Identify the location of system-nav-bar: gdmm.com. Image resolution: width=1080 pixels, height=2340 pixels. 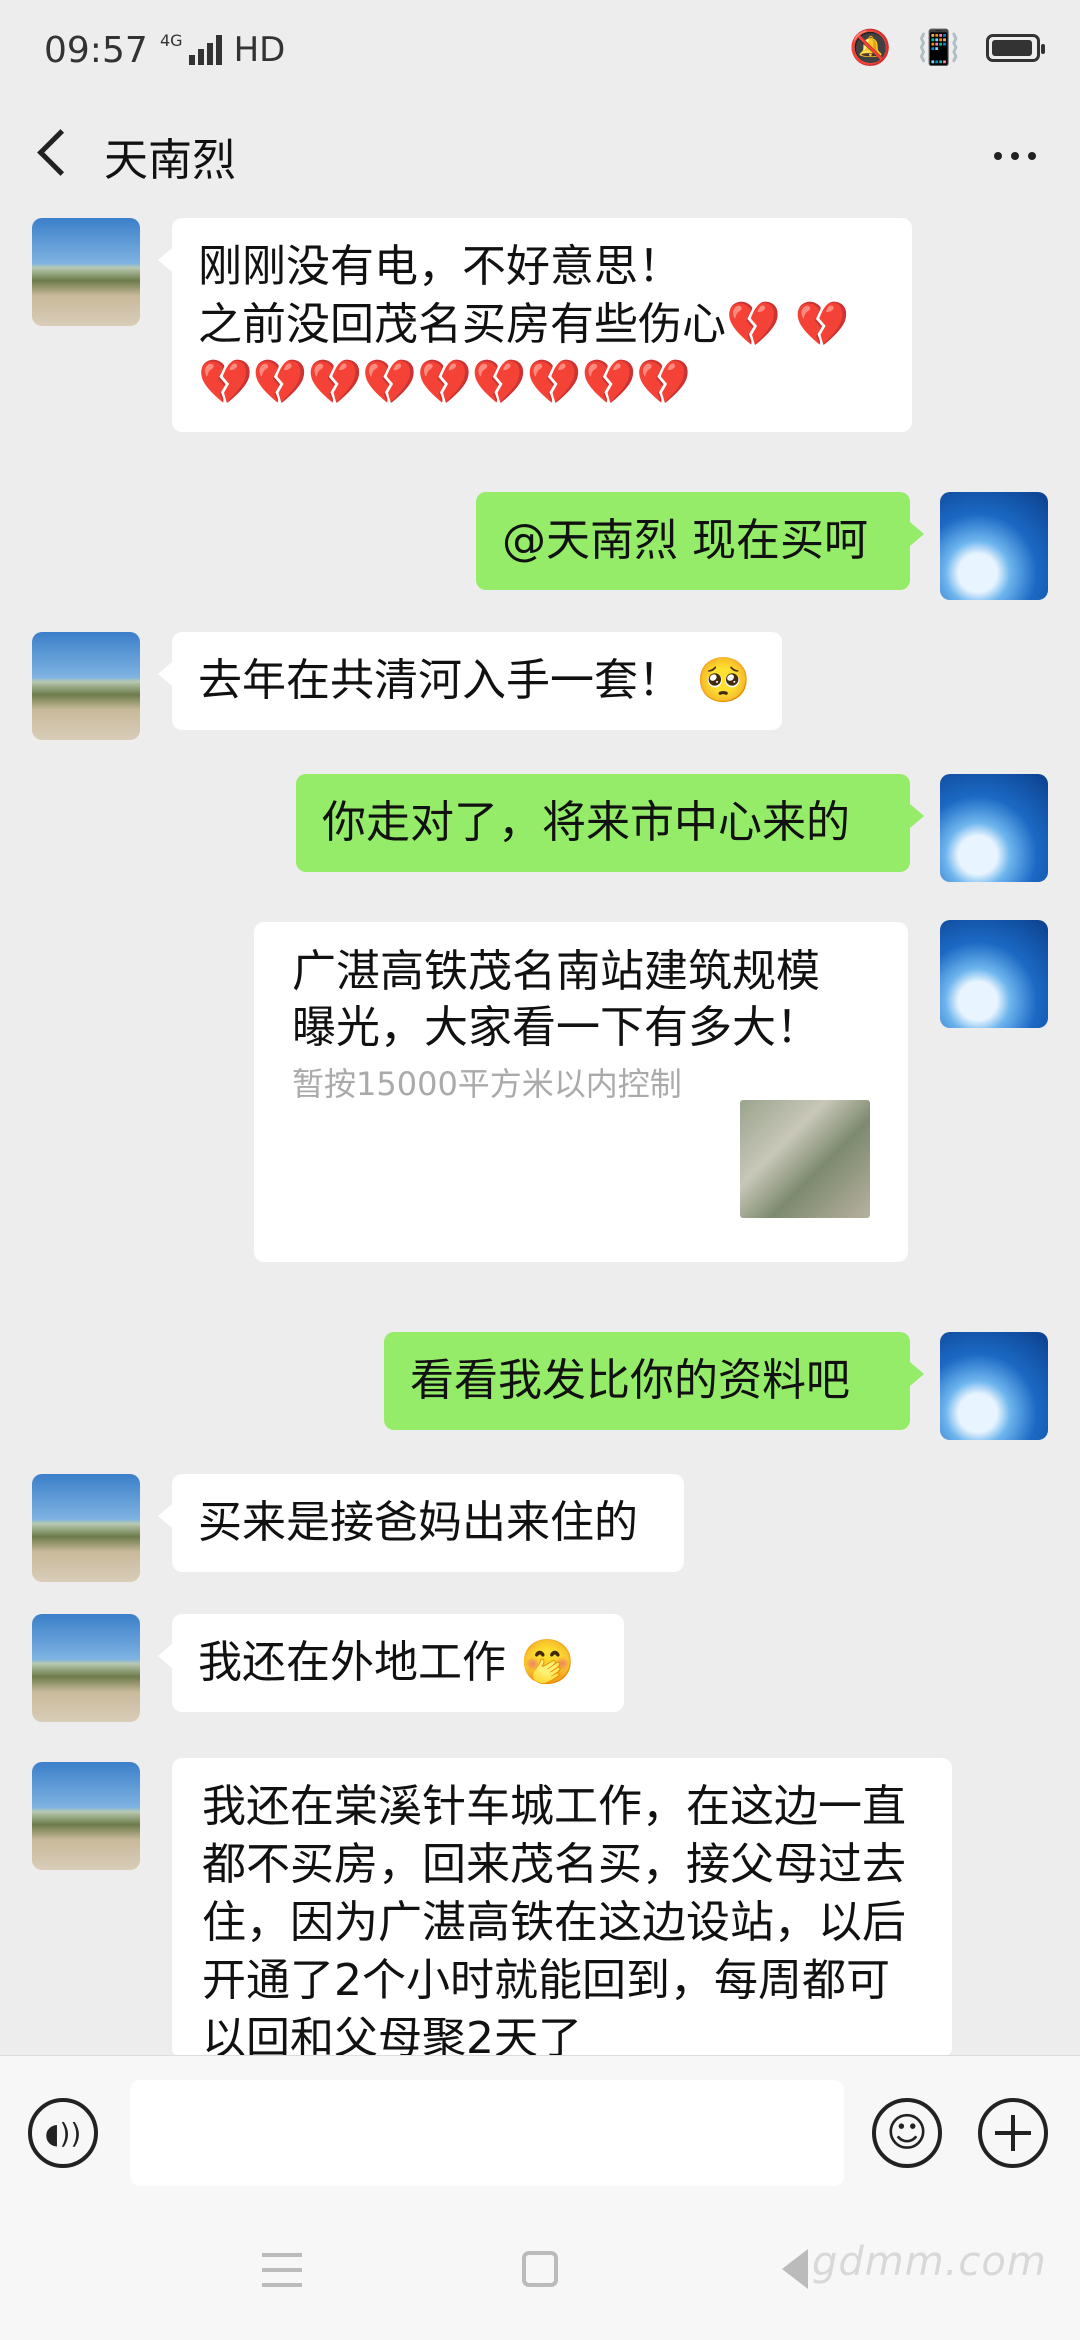
(540, 2277).